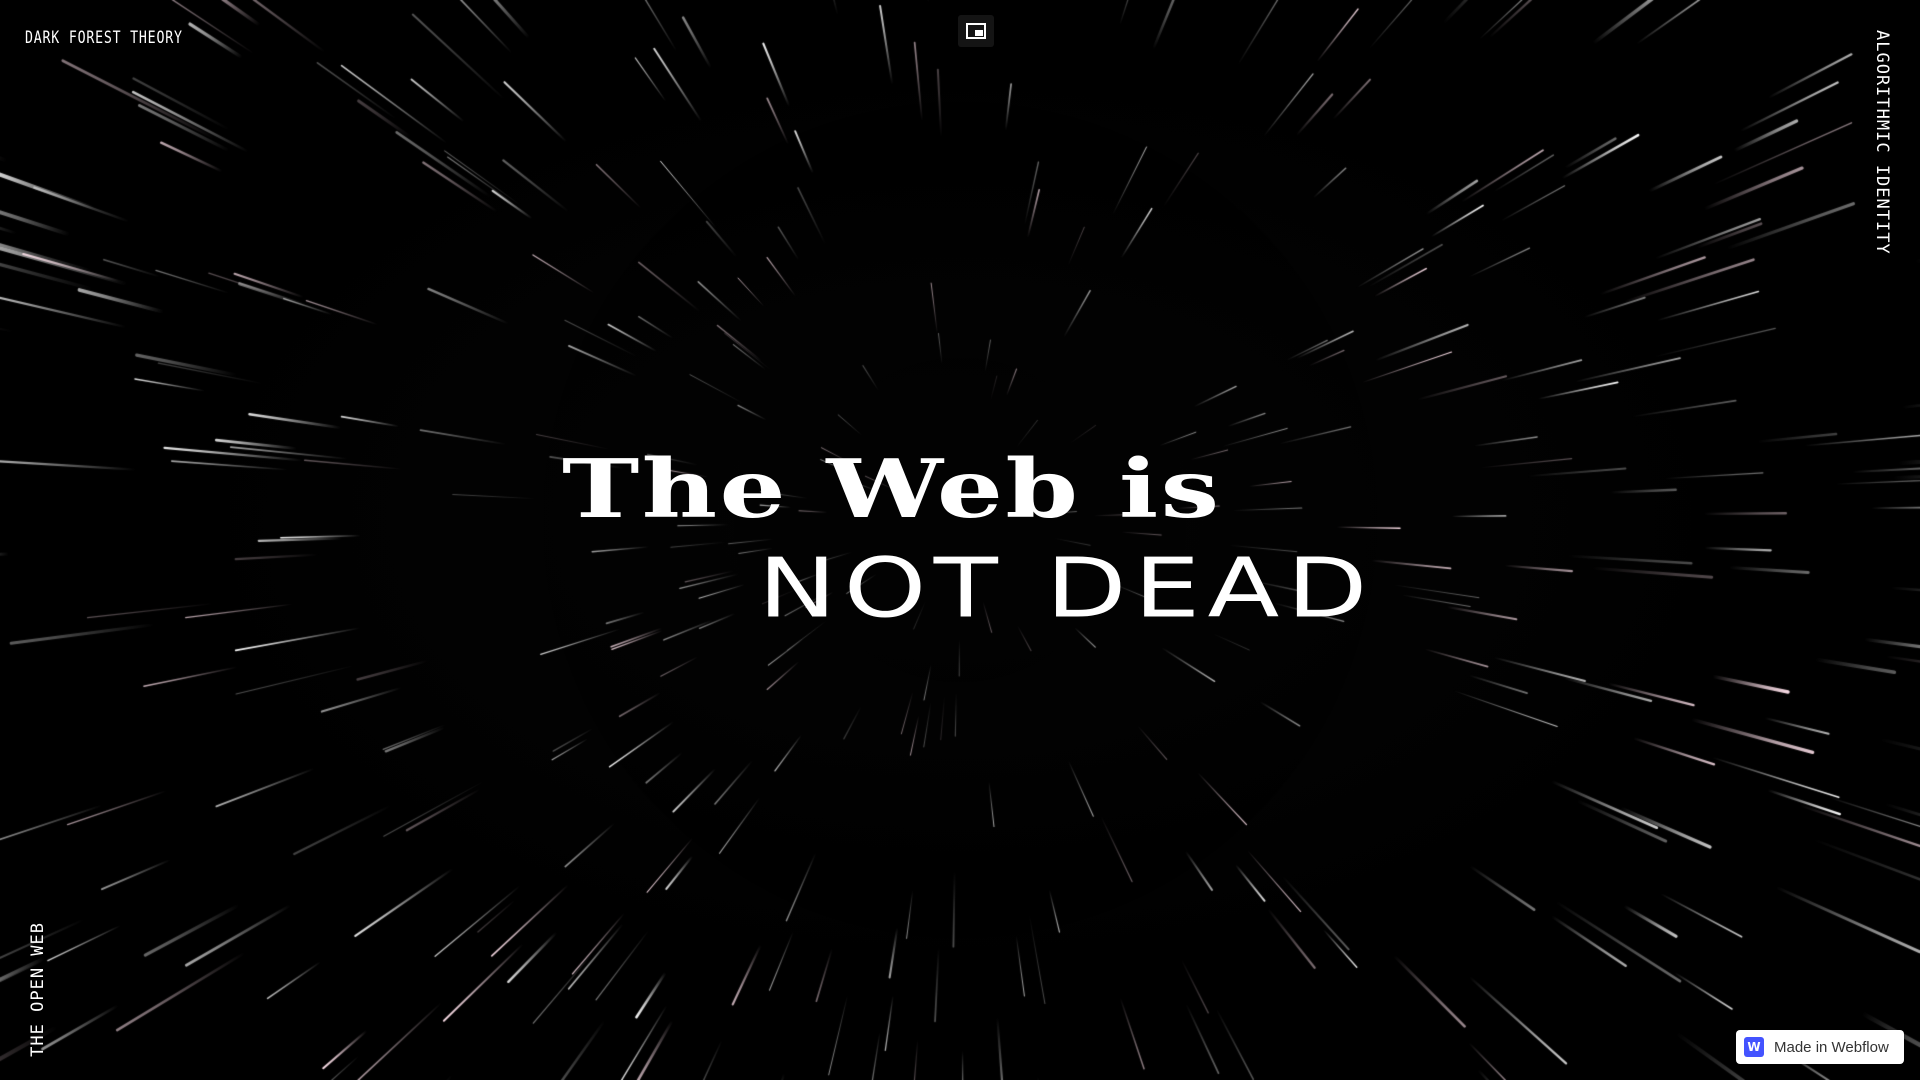  I want to click on picture-in-picture-button, so click(976, 31).